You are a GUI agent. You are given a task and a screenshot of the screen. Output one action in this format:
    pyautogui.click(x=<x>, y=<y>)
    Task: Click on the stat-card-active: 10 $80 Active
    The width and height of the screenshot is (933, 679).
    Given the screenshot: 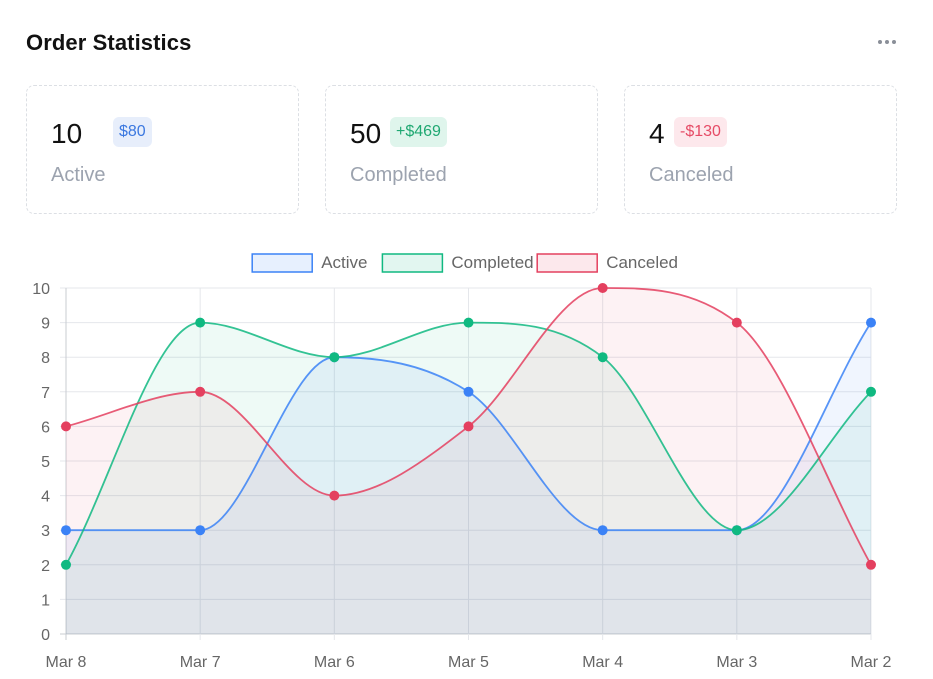 What is the action you would take?
    pyautogui.click(x=162, y=149)
    